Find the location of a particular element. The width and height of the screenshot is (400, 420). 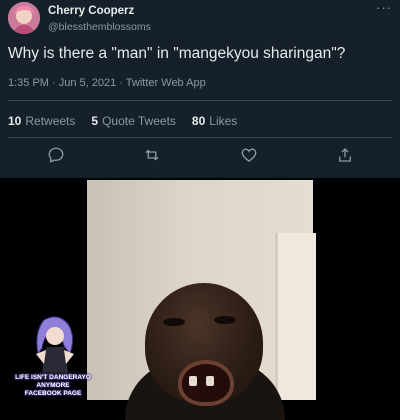

like-icon is located at coordinates (249, 155).